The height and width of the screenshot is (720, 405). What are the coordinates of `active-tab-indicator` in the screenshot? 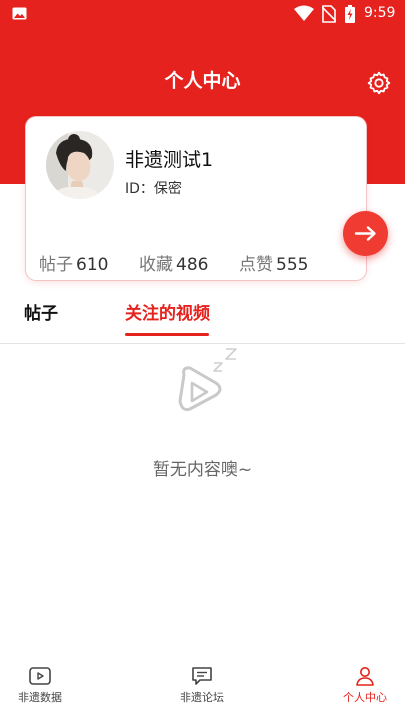 It's located at (167, 334).